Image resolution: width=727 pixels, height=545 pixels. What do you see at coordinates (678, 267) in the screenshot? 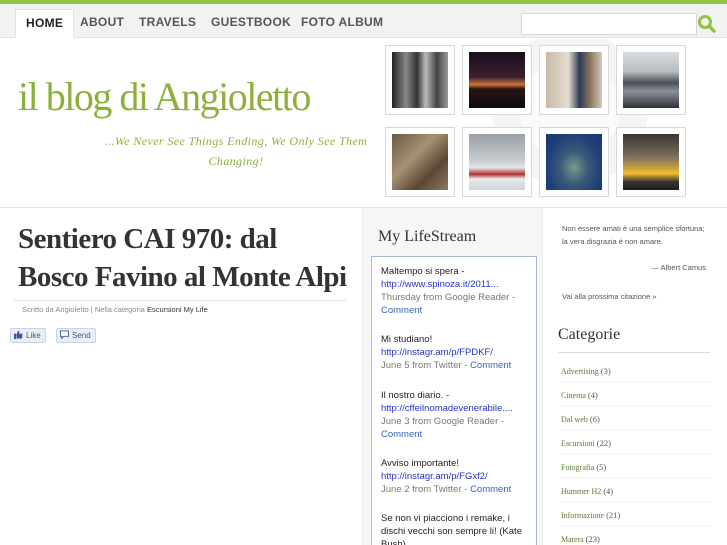
I see `quote-author: — Albert Camus` at bounding box center [678, 267].